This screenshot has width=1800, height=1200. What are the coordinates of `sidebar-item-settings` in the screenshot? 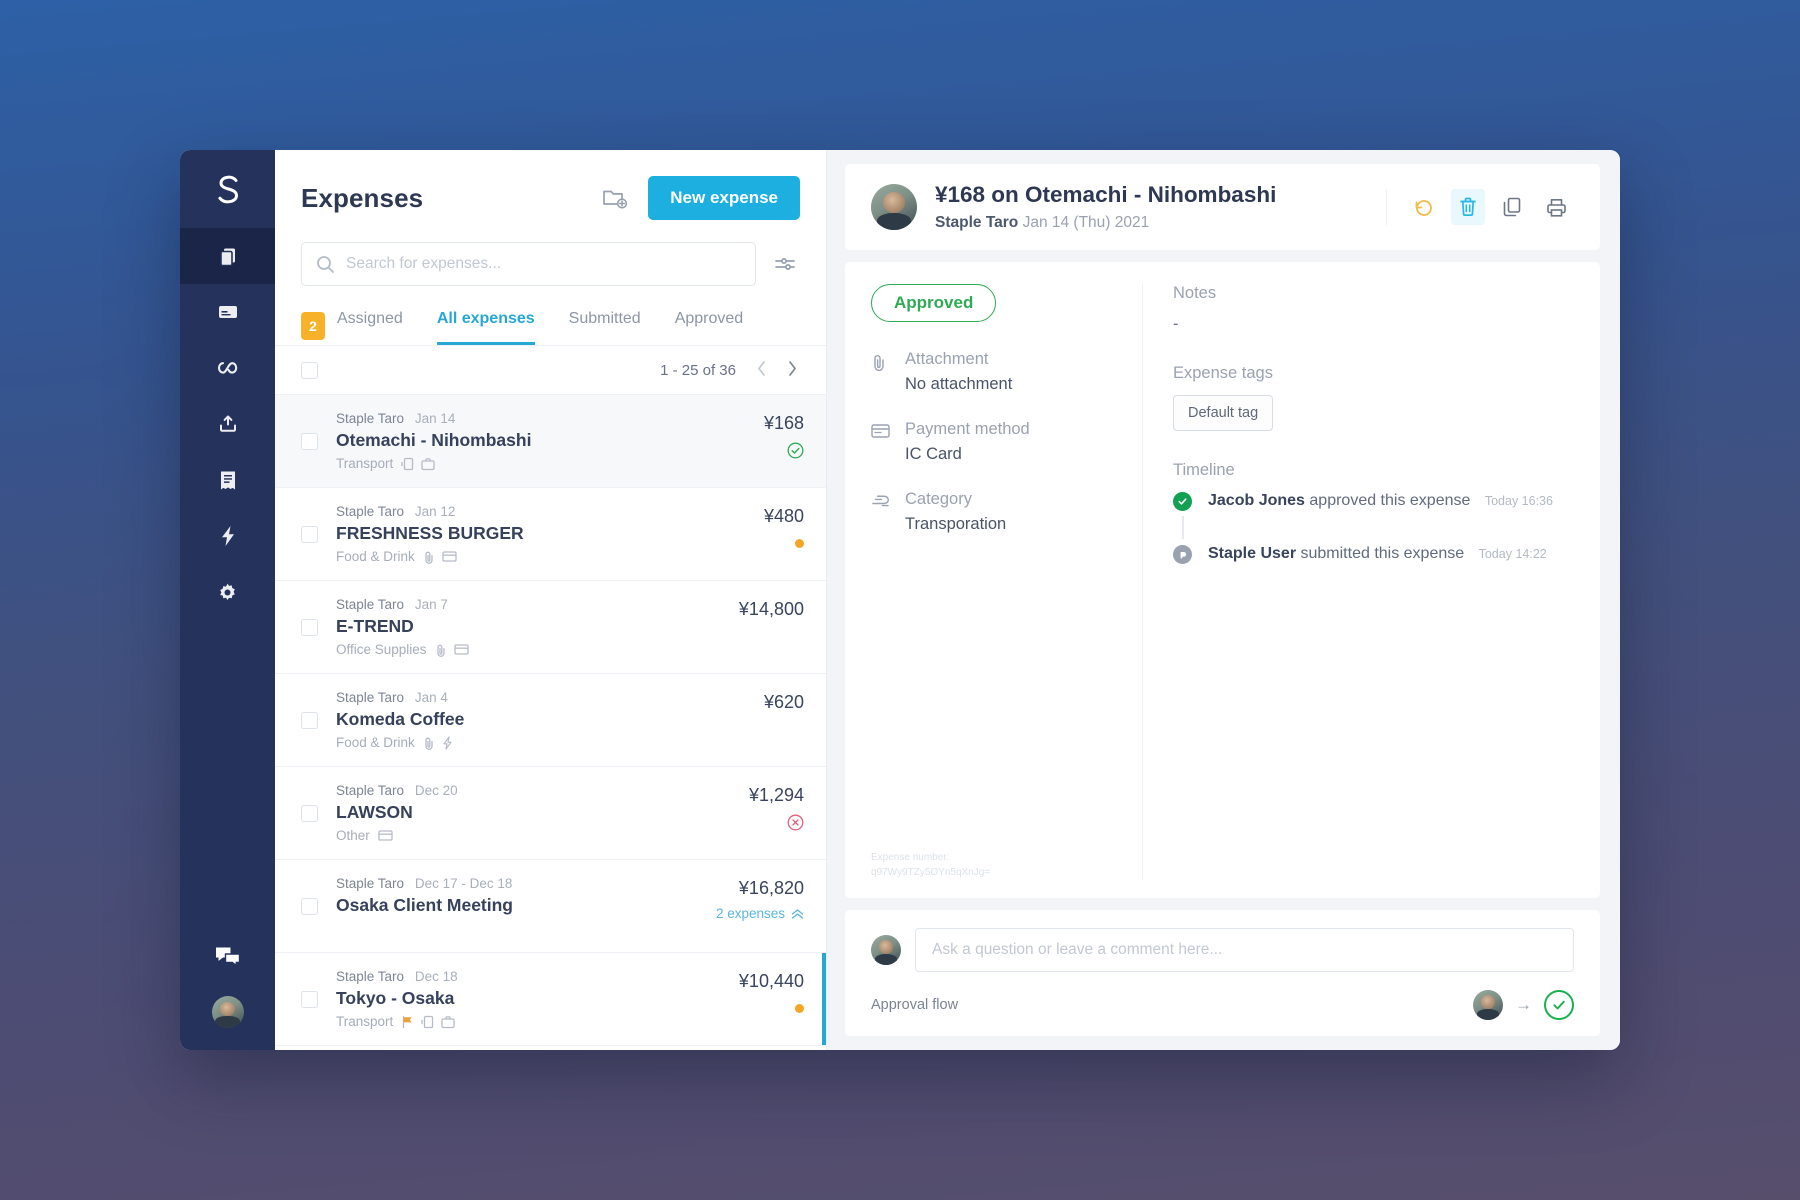 It's located at (227, 592).